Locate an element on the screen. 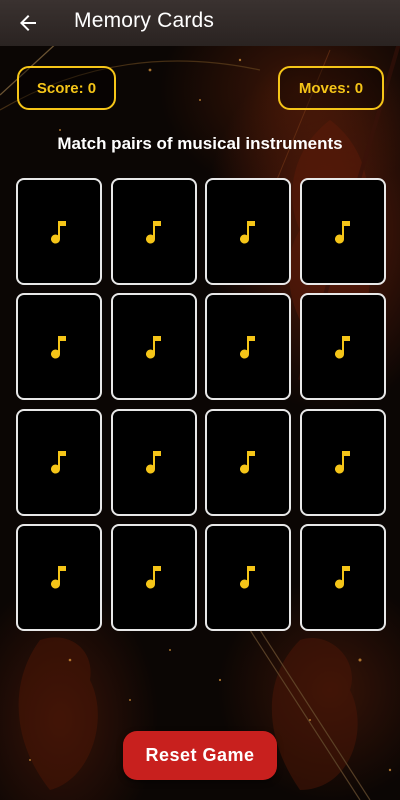 The image size is (400, 800). instructions-text: Match pairs of musical instruments is located at coordinates (200, 143).